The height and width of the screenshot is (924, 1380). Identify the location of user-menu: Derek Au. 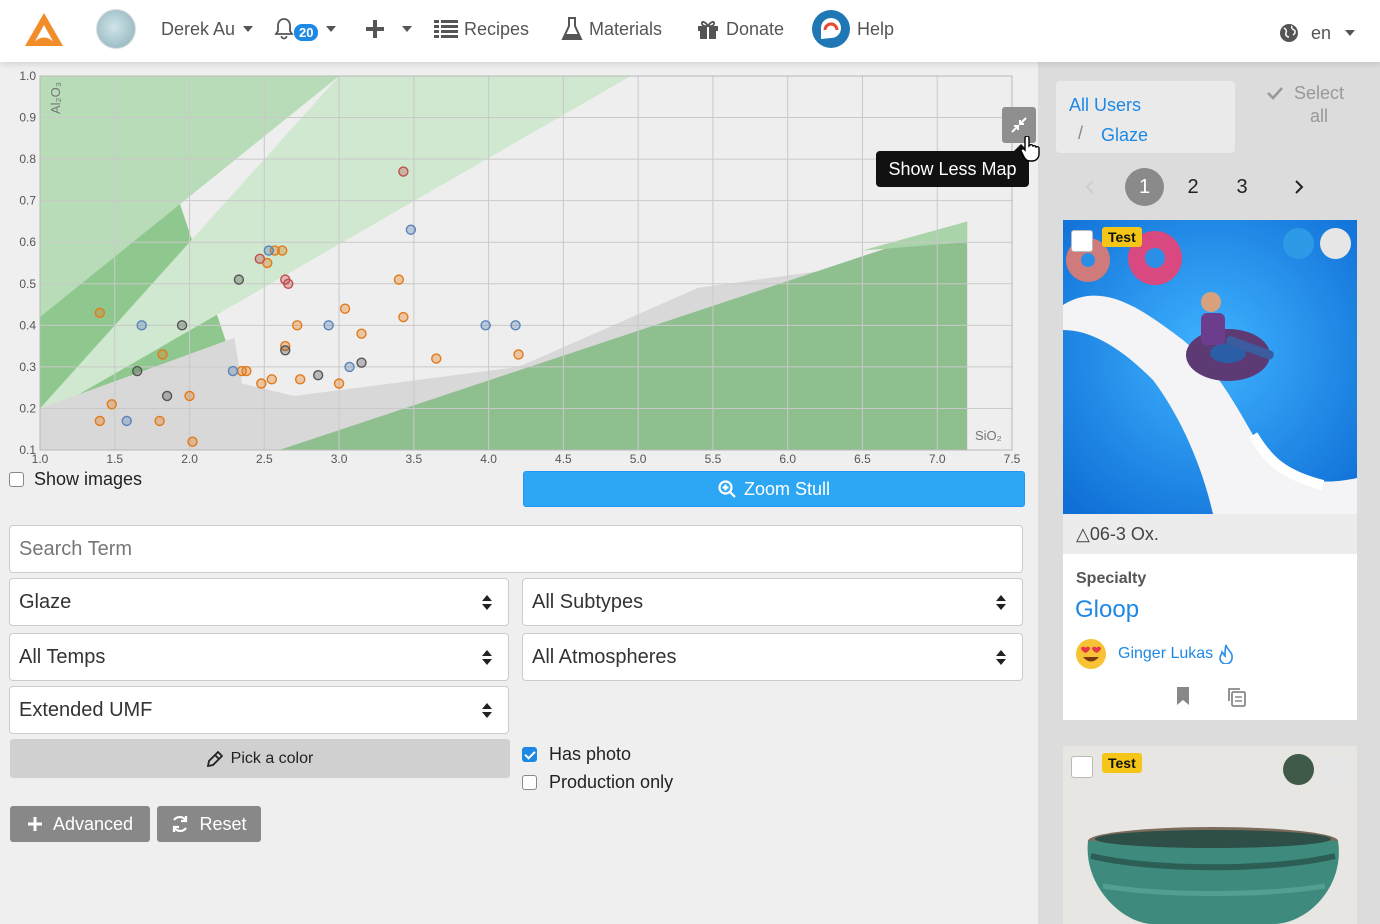
(207, 29).